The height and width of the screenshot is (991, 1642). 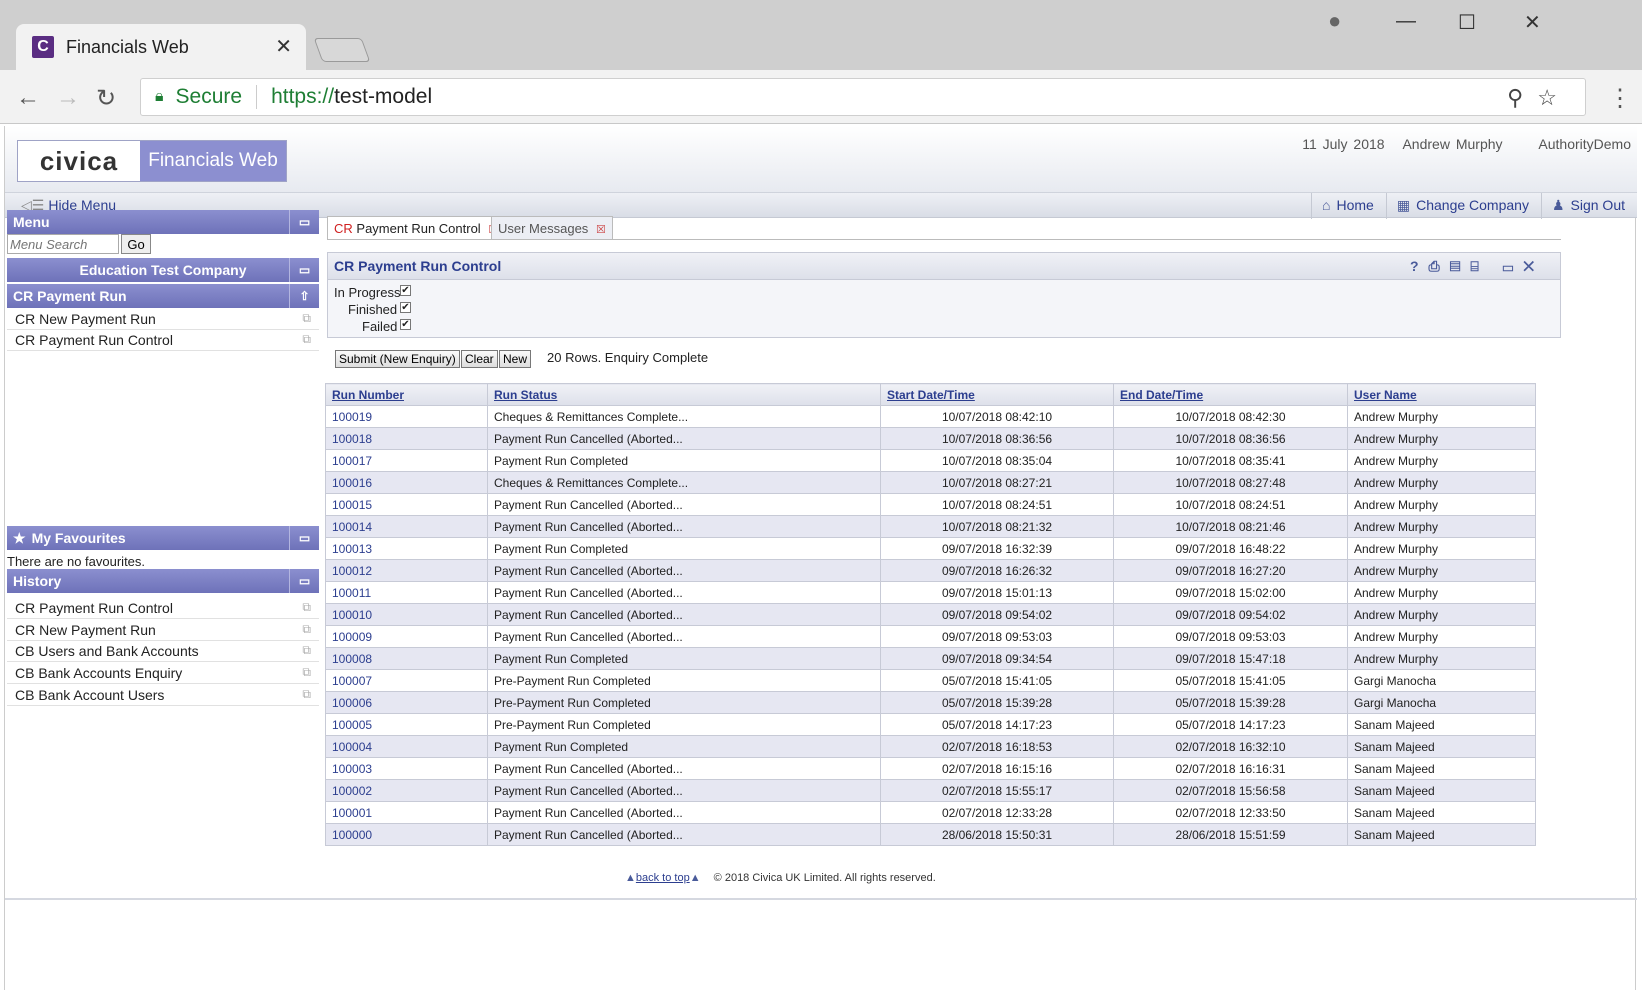 I want to click on menu-item-cr-payment-run-control: CR Payment Run Control ⧉, so click(x=163, y=340).